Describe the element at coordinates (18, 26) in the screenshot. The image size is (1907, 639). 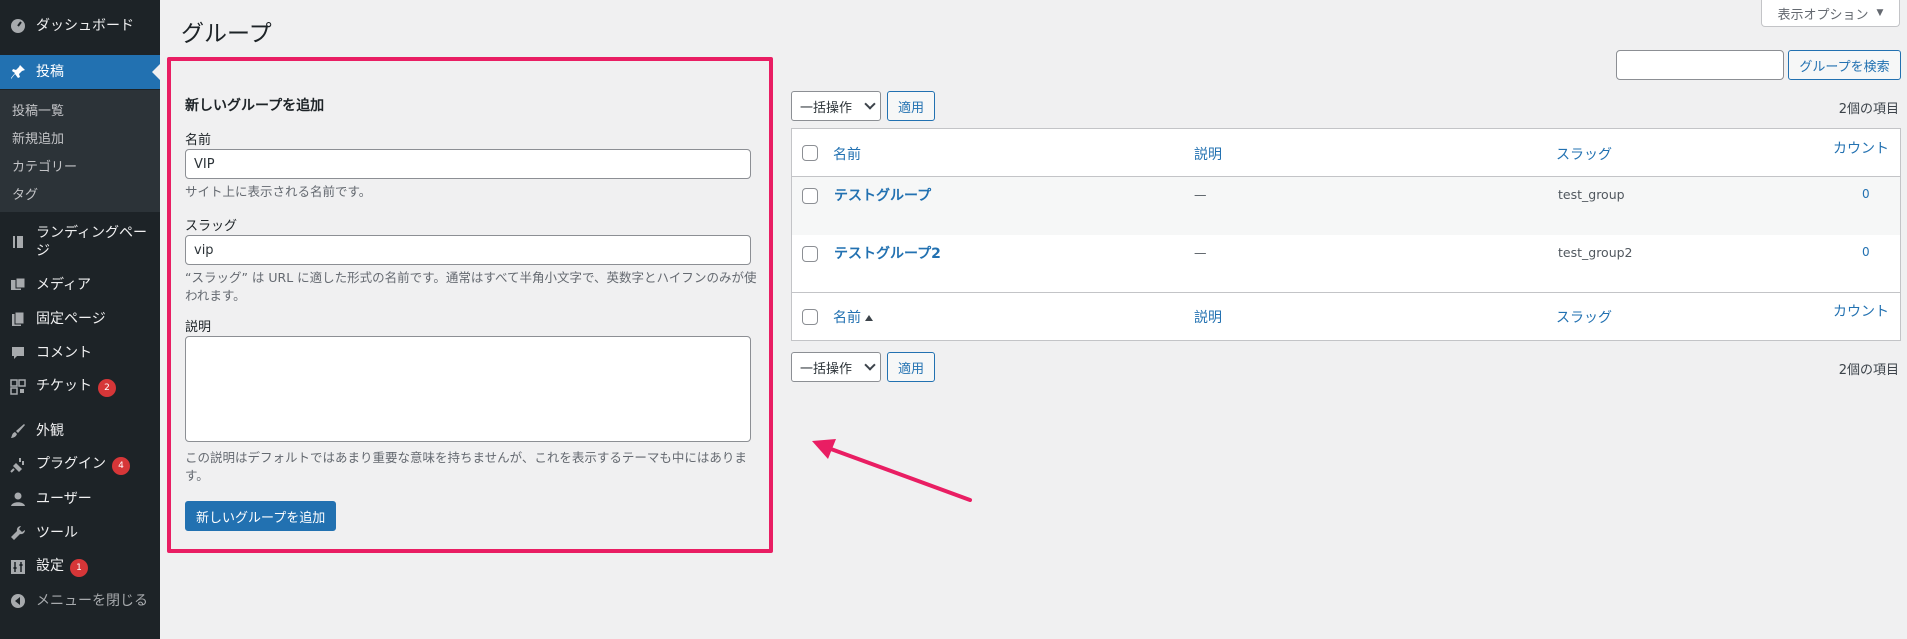
I see `gauge-icon` at that location.